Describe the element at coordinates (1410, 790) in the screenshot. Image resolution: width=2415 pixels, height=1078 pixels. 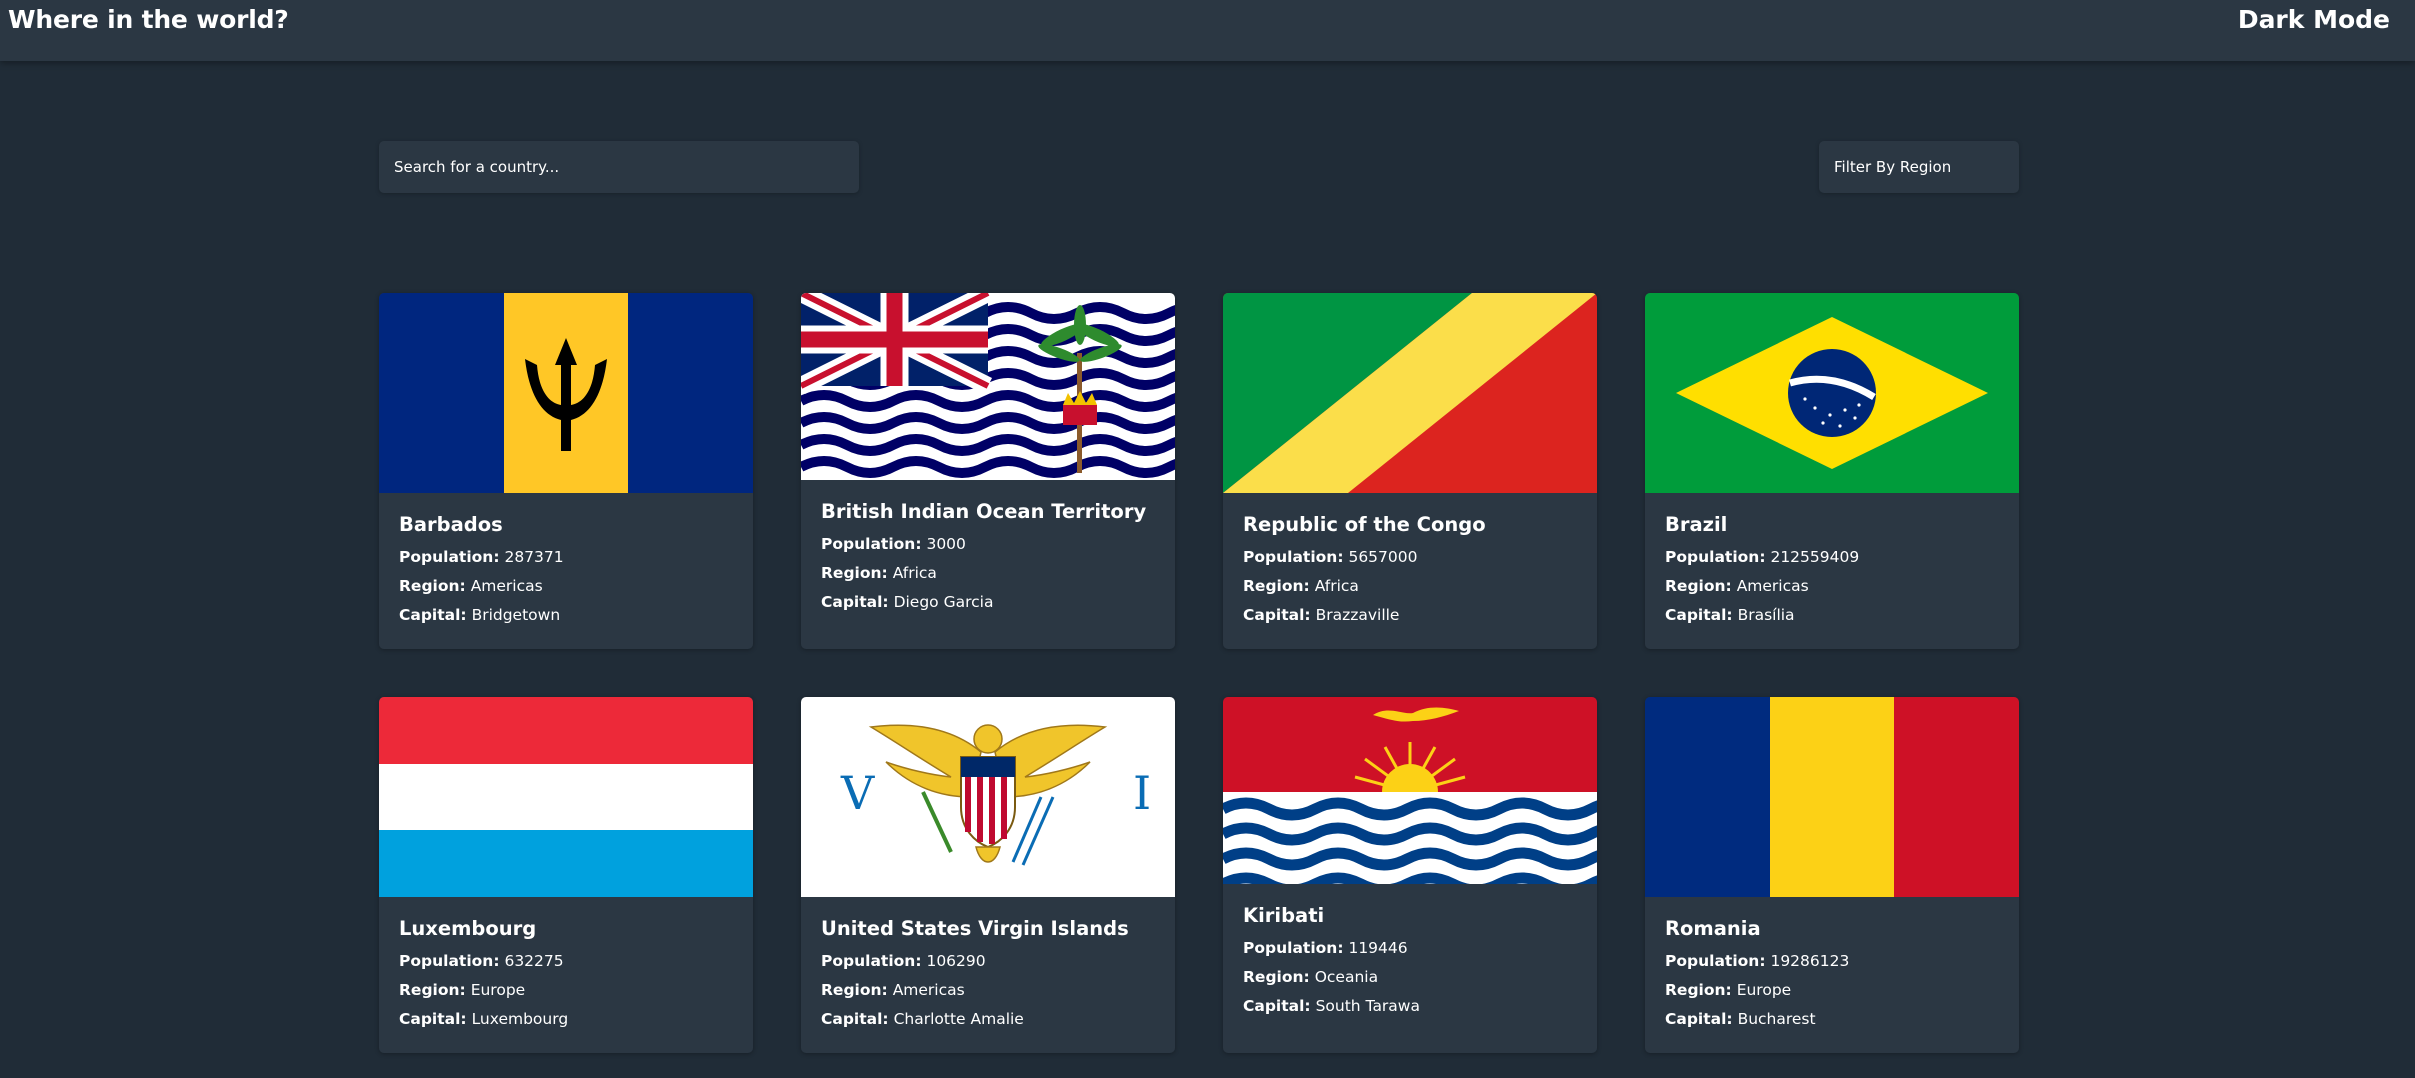
I see `kiribati-flag-icon` at that location.